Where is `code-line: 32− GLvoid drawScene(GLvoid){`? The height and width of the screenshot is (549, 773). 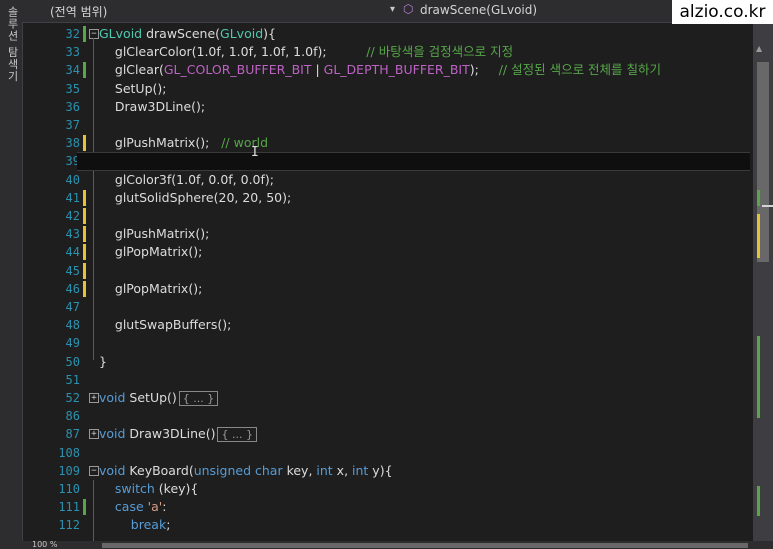
code-line: 32− GLvoid drawScene(GLvoid){ is located at coordinates (386, 34).